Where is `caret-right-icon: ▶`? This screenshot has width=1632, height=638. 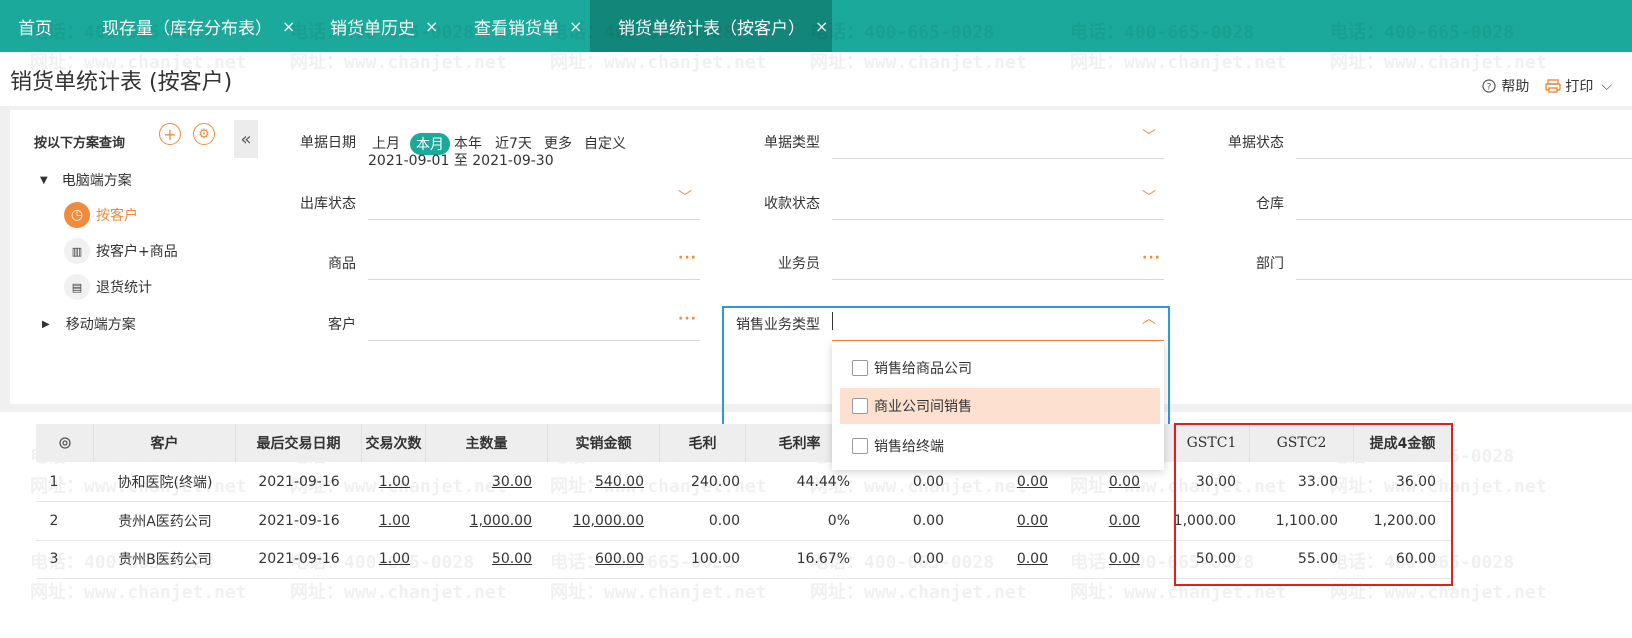
caret-right-icon: ▶ is located at coordinates (46, 324).